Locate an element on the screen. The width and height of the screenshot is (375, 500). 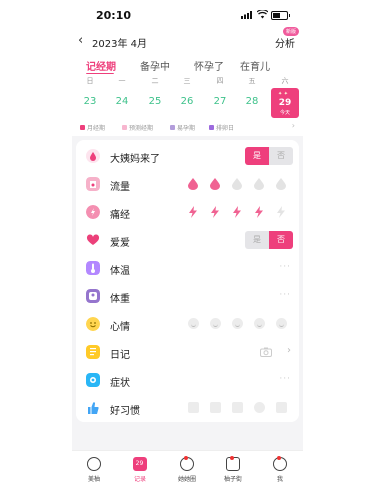
row-symptom: 症状 ··· is located at coordinates (187, 380).